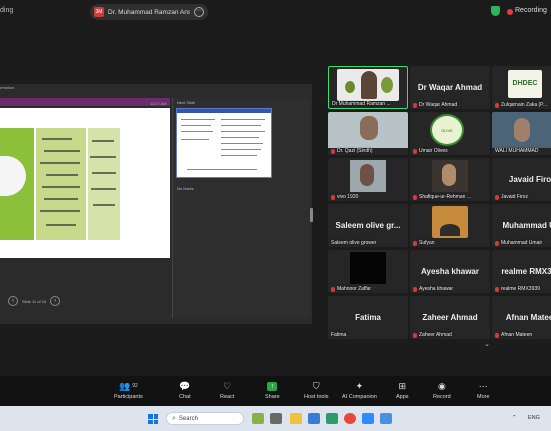 The width and height of the screenshot is (551, 431). What do you see at coordinates (368, 418) in the screenshot?
I see `zoom-icon` at bounding box center [368, 418].